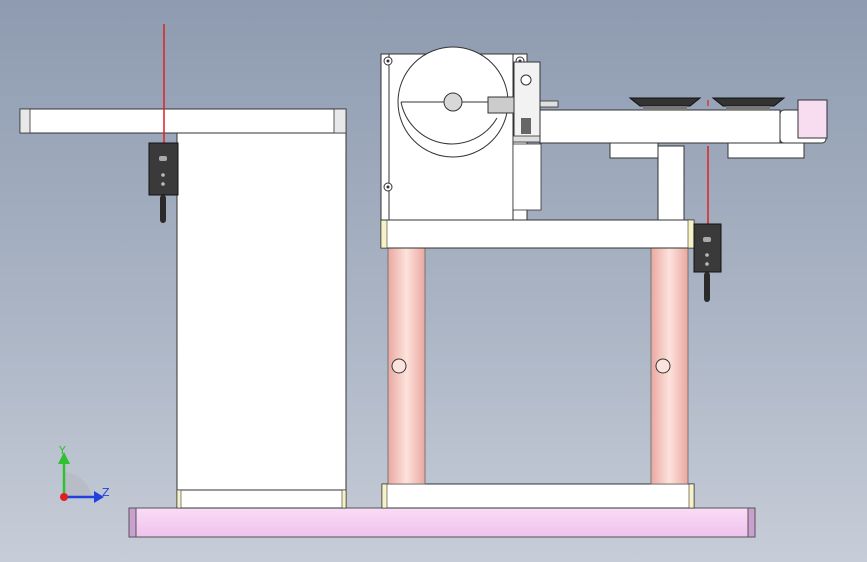 This screenshot has height=562, width=867. What do you see at coordinates (261, 320) in the screenshot?
I see `left-column-block` at bounding box center [261, 320].